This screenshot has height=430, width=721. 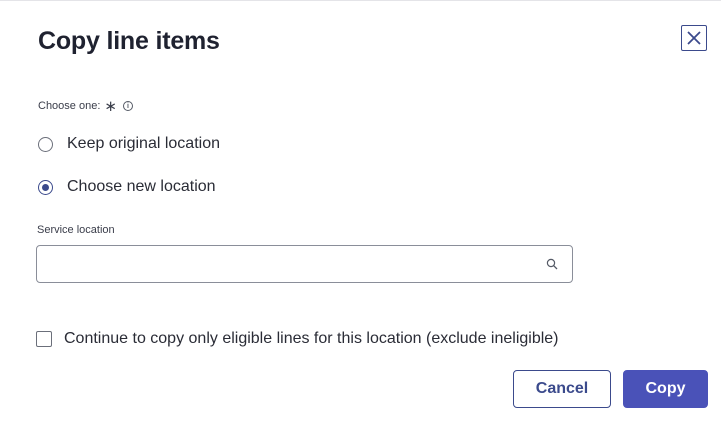 I want to click on info-icon: i, so click(x=127, y=106).